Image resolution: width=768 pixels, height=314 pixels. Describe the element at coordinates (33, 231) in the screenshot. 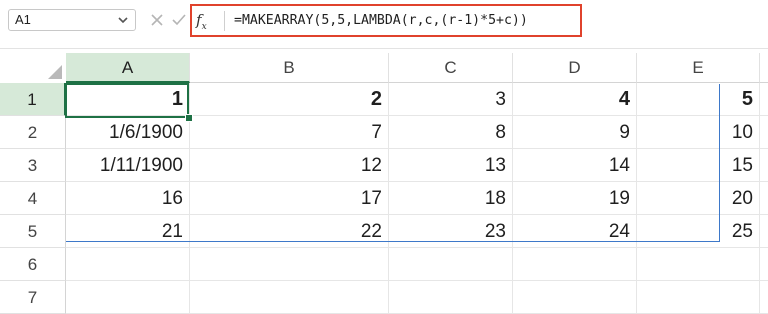

I see `row-header-5: 5` at that location.